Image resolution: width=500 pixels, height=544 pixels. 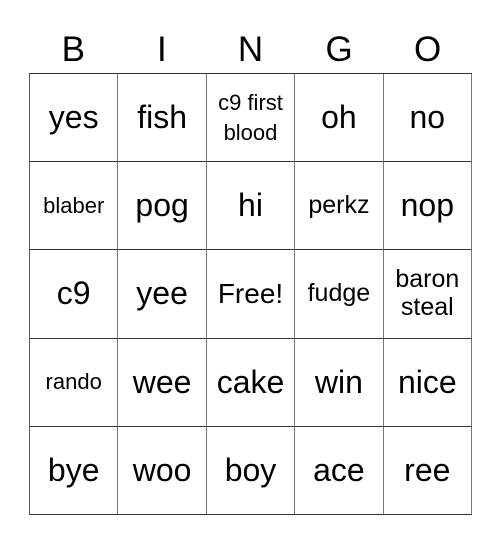 I want to click on bingo-cell: no, so click(x=427, y=118).